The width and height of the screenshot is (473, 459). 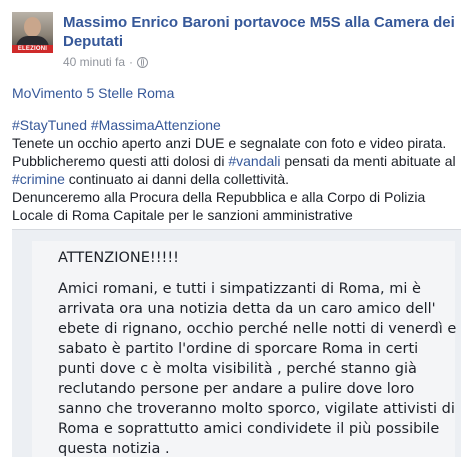 I want to click on paragraph-1c-text: continuato ai danni della collettività., so click(x=177, y=179).